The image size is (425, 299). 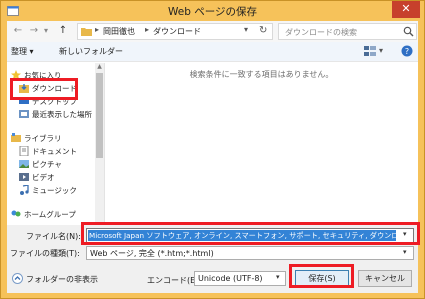 I want to click on cancel-button: キャンセル, so click(x=385, y=278).